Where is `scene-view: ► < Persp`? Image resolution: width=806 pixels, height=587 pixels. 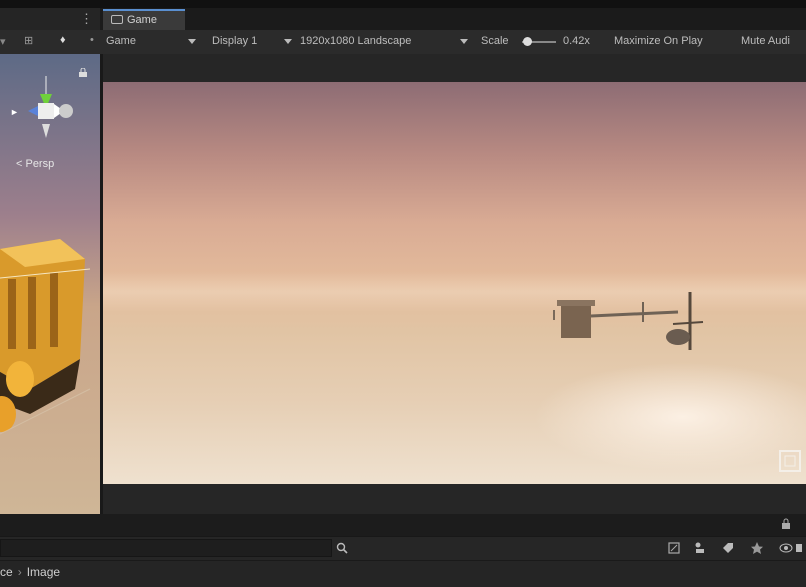 scene-view: ► < Persp is located at coordinates (50, 284).